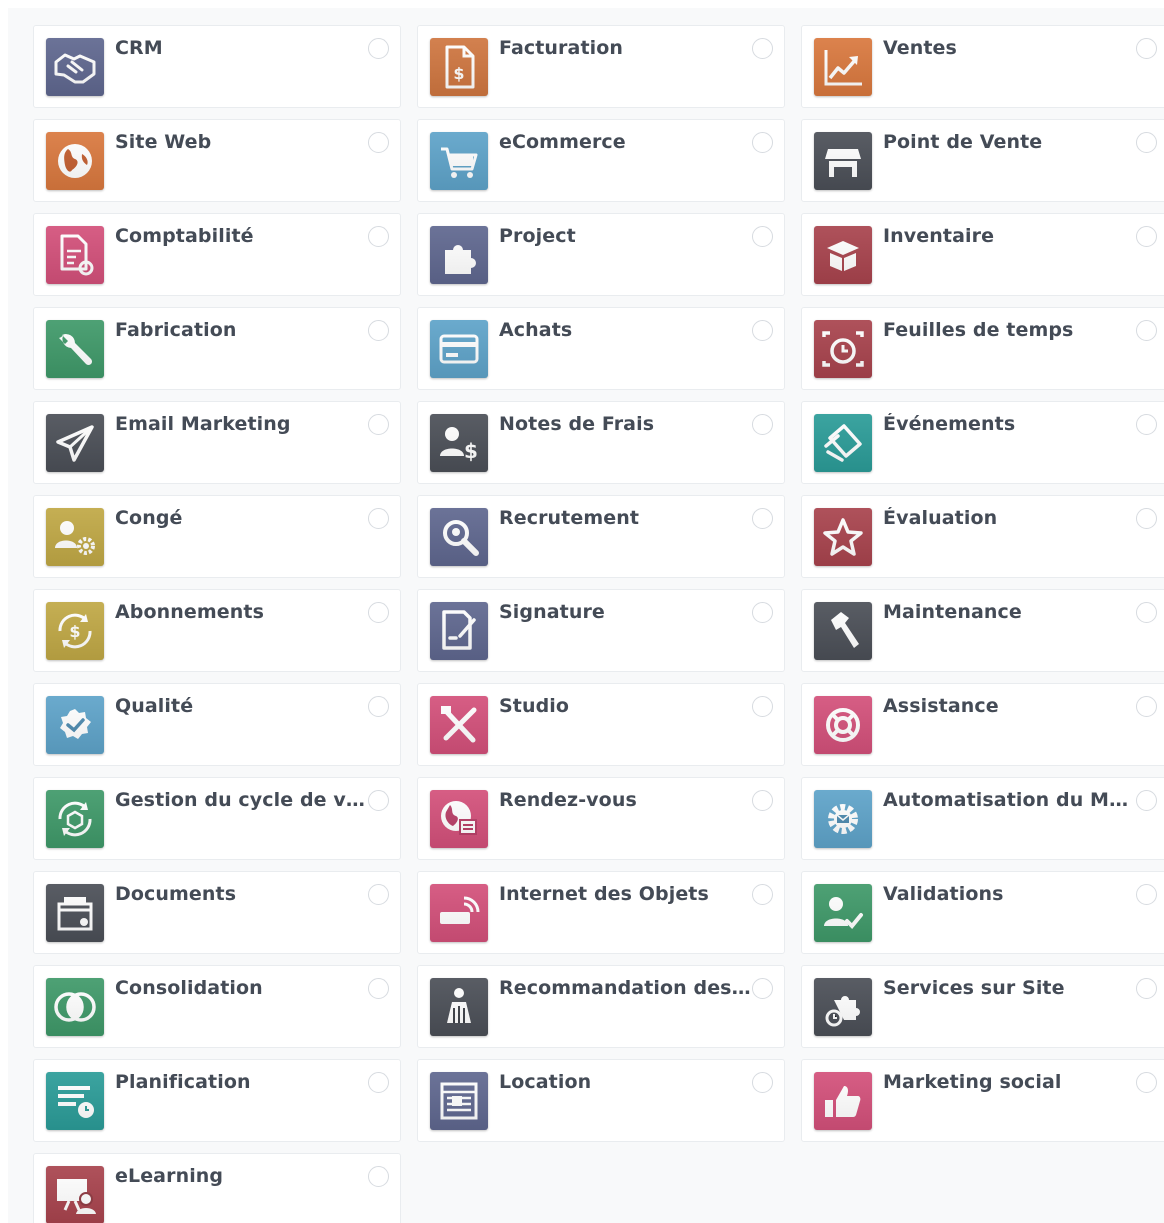 The height and width of the screenshot is (1223, 1164). I want to click on app-card: Planification, so click(217, 1100).